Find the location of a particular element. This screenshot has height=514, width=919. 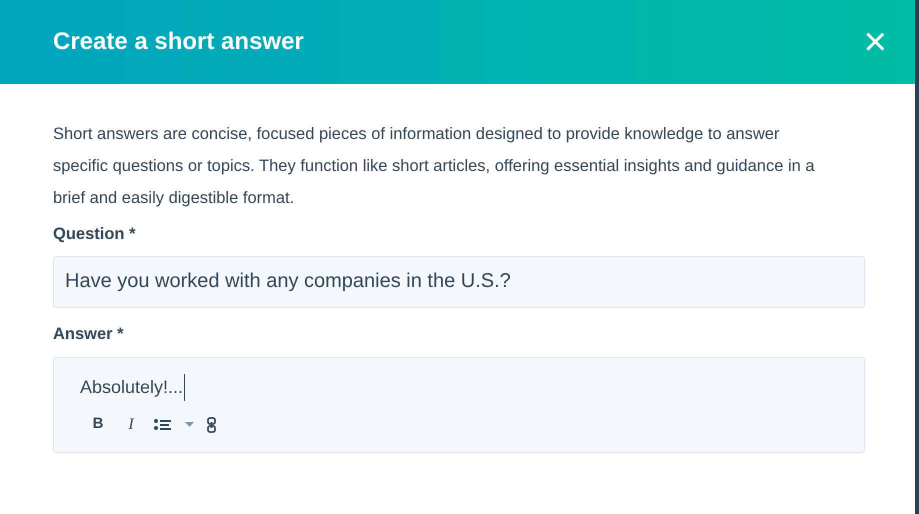

bold-button: B is located at coordinates (98, 424).